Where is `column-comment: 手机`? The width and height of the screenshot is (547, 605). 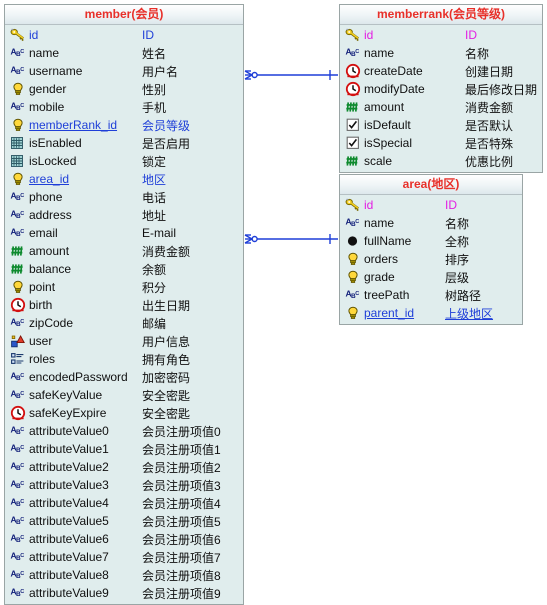 column-comment: 手机 is located at coordinates (154, 107).